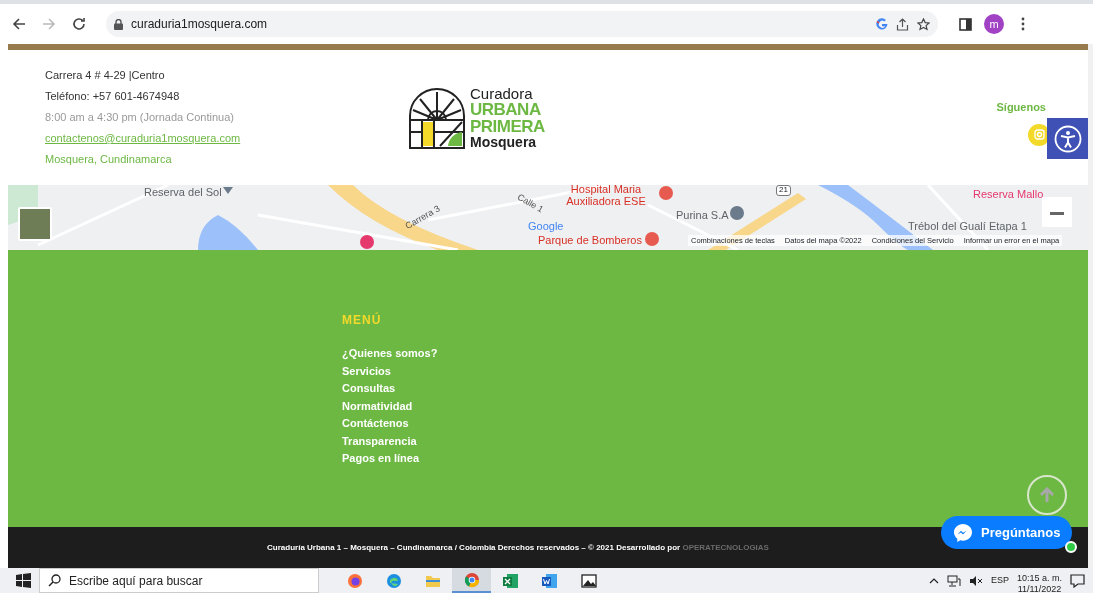 This screenshot has width=1093, height=593. I want to click on document-icon, so click(549, 580).